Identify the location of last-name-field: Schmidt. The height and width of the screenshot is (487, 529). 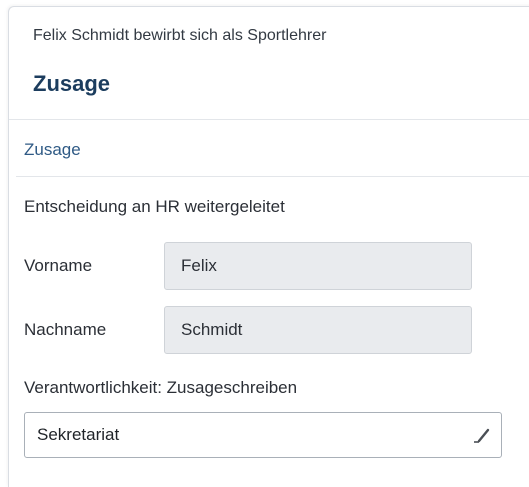
(318, 330).